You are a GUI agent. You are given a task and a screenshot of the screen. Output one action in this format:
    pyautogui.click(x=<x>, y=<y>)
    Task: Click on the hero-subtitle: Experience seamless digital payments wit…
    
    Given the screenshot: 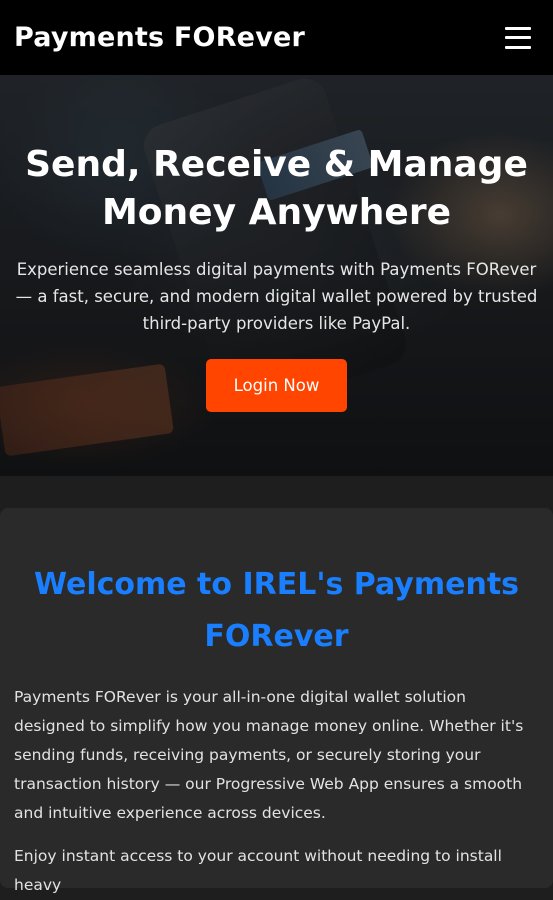 What is the action you would take?
    pyautogui.click(x=276, y=296)
    